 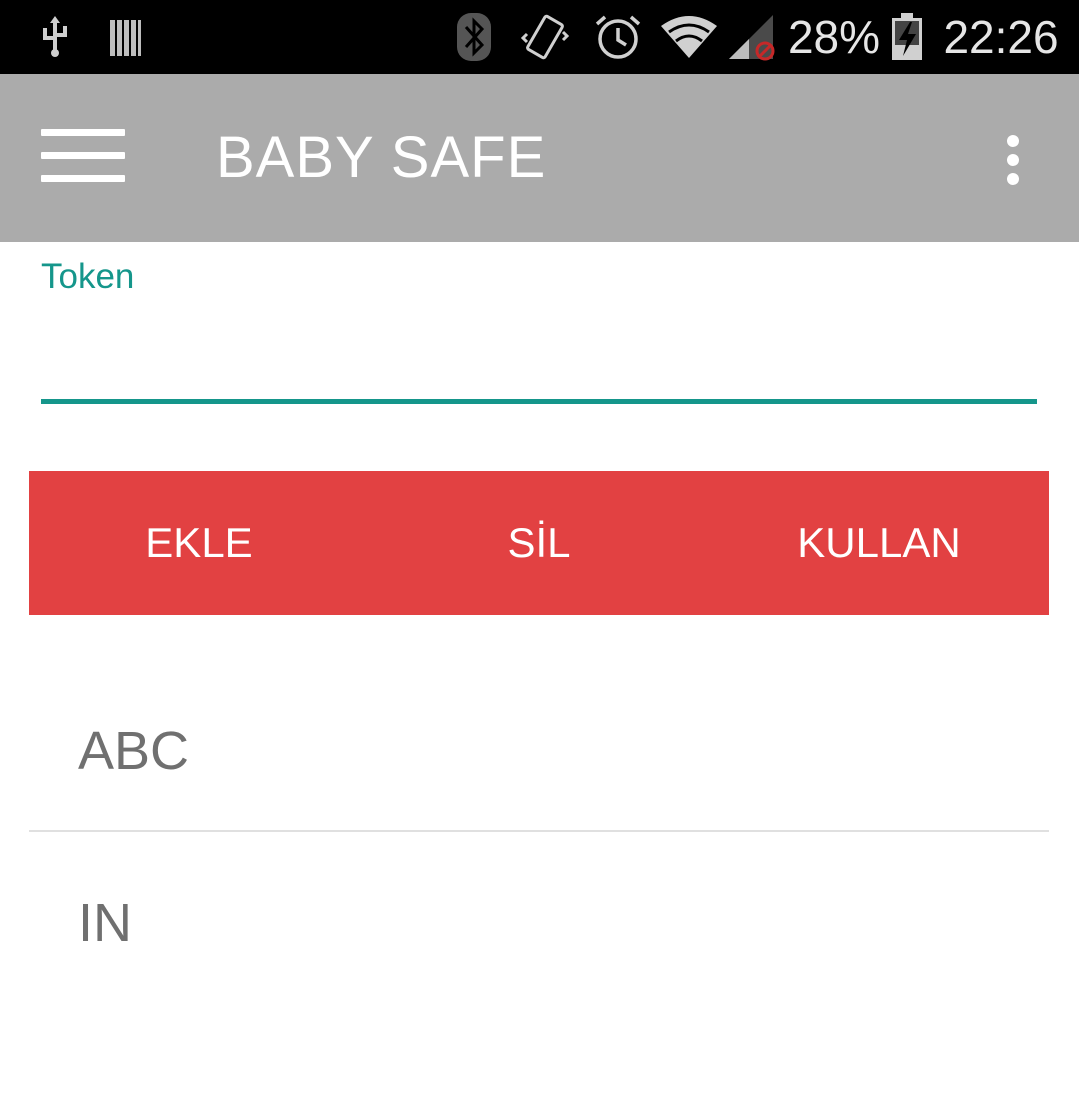 I want to click on use-button: KULLAN, so click(x=879, y=543).